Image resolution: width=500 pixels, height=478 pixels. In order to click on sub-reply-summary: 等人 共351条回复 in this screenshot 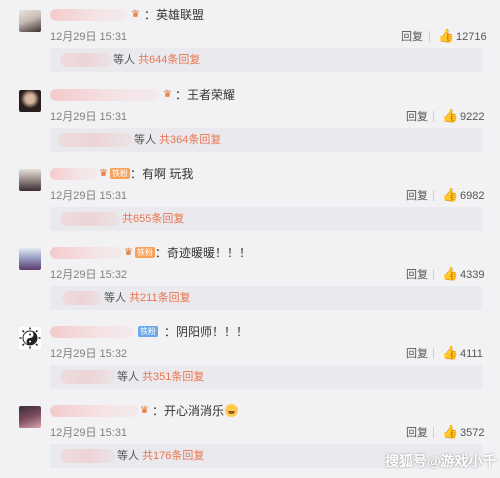, I will do `click(160, 377)`.